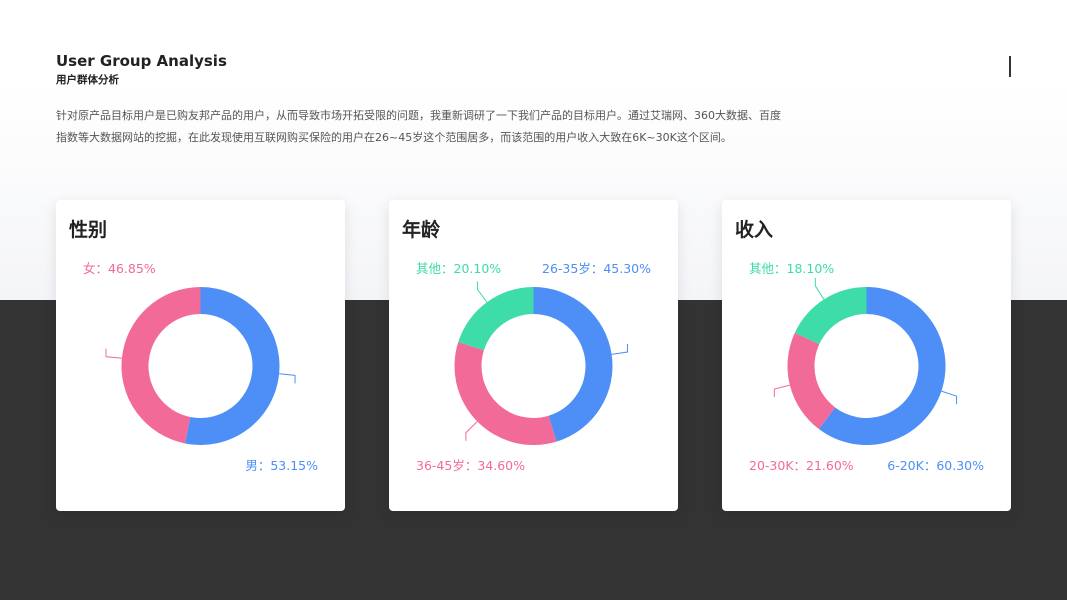 The image size is (1067, 600). What do you see at coordinates (791, 268) in the screenshot?
I see `slice-label: 其他：18.10%` at bounding box center [791, 268].